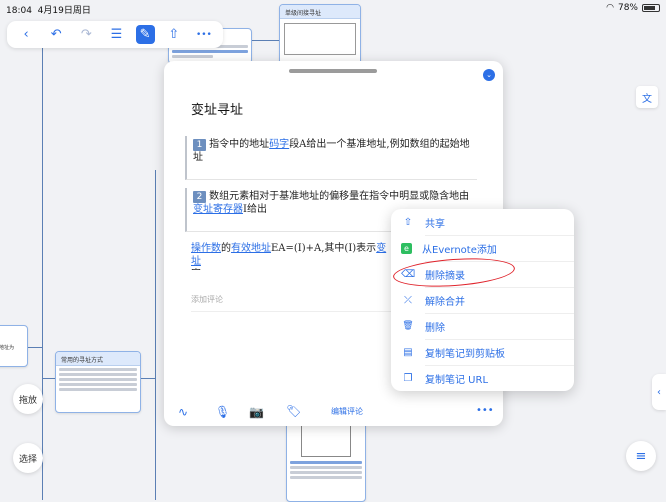 This screenshot has width=666, height=502. I want to click on menu-item-share: ⇧ 共享, so click(482, 222).